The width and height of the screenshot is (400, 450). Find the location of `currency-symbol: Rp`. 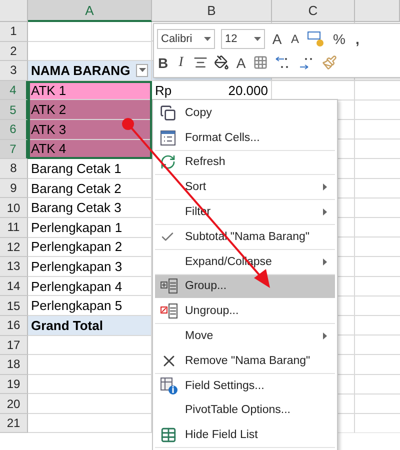

currency-symbol: Rp is located at coordinates (163, 90).